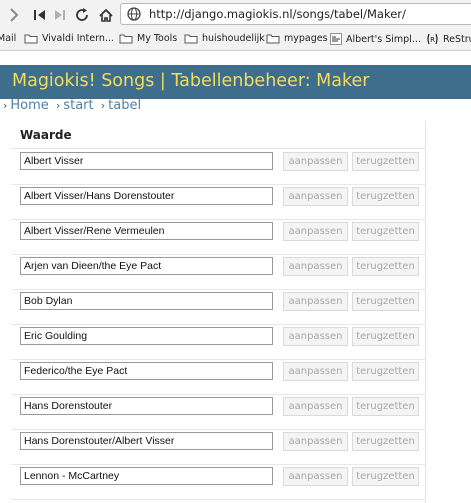 The height and width of the screenshot is (503, 471). I want to click on bookmark-restru: R ReStru, so click(448, 39).